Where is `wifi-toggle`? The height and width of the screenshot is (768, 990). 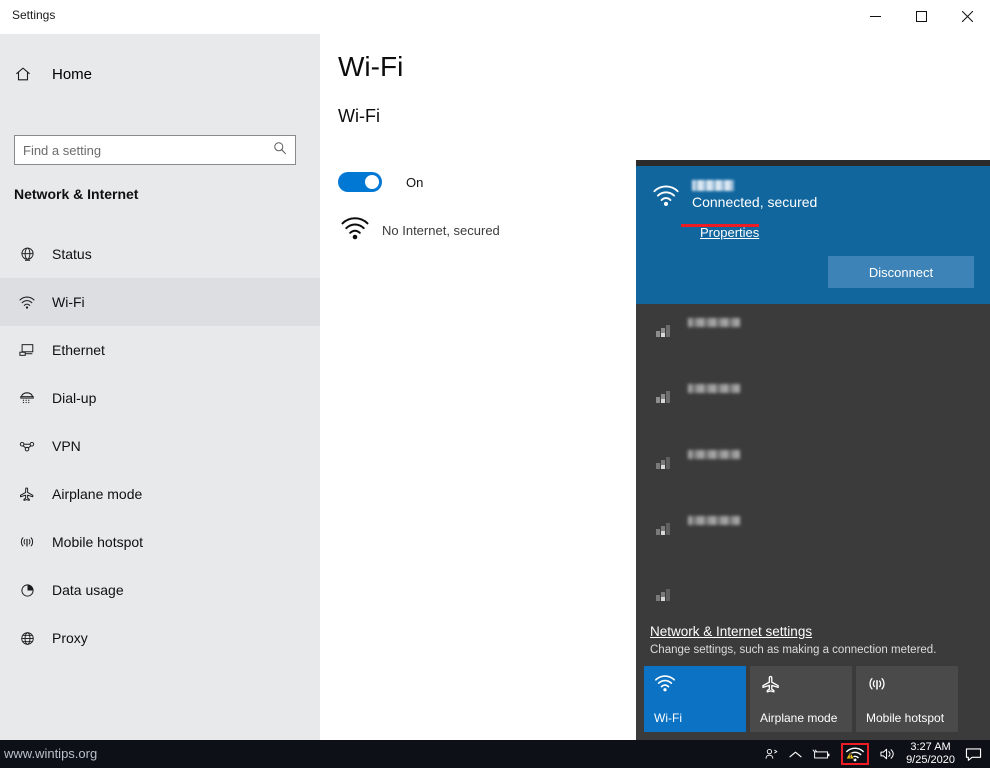
wifi-toggle is located at coordinates (360, 182).